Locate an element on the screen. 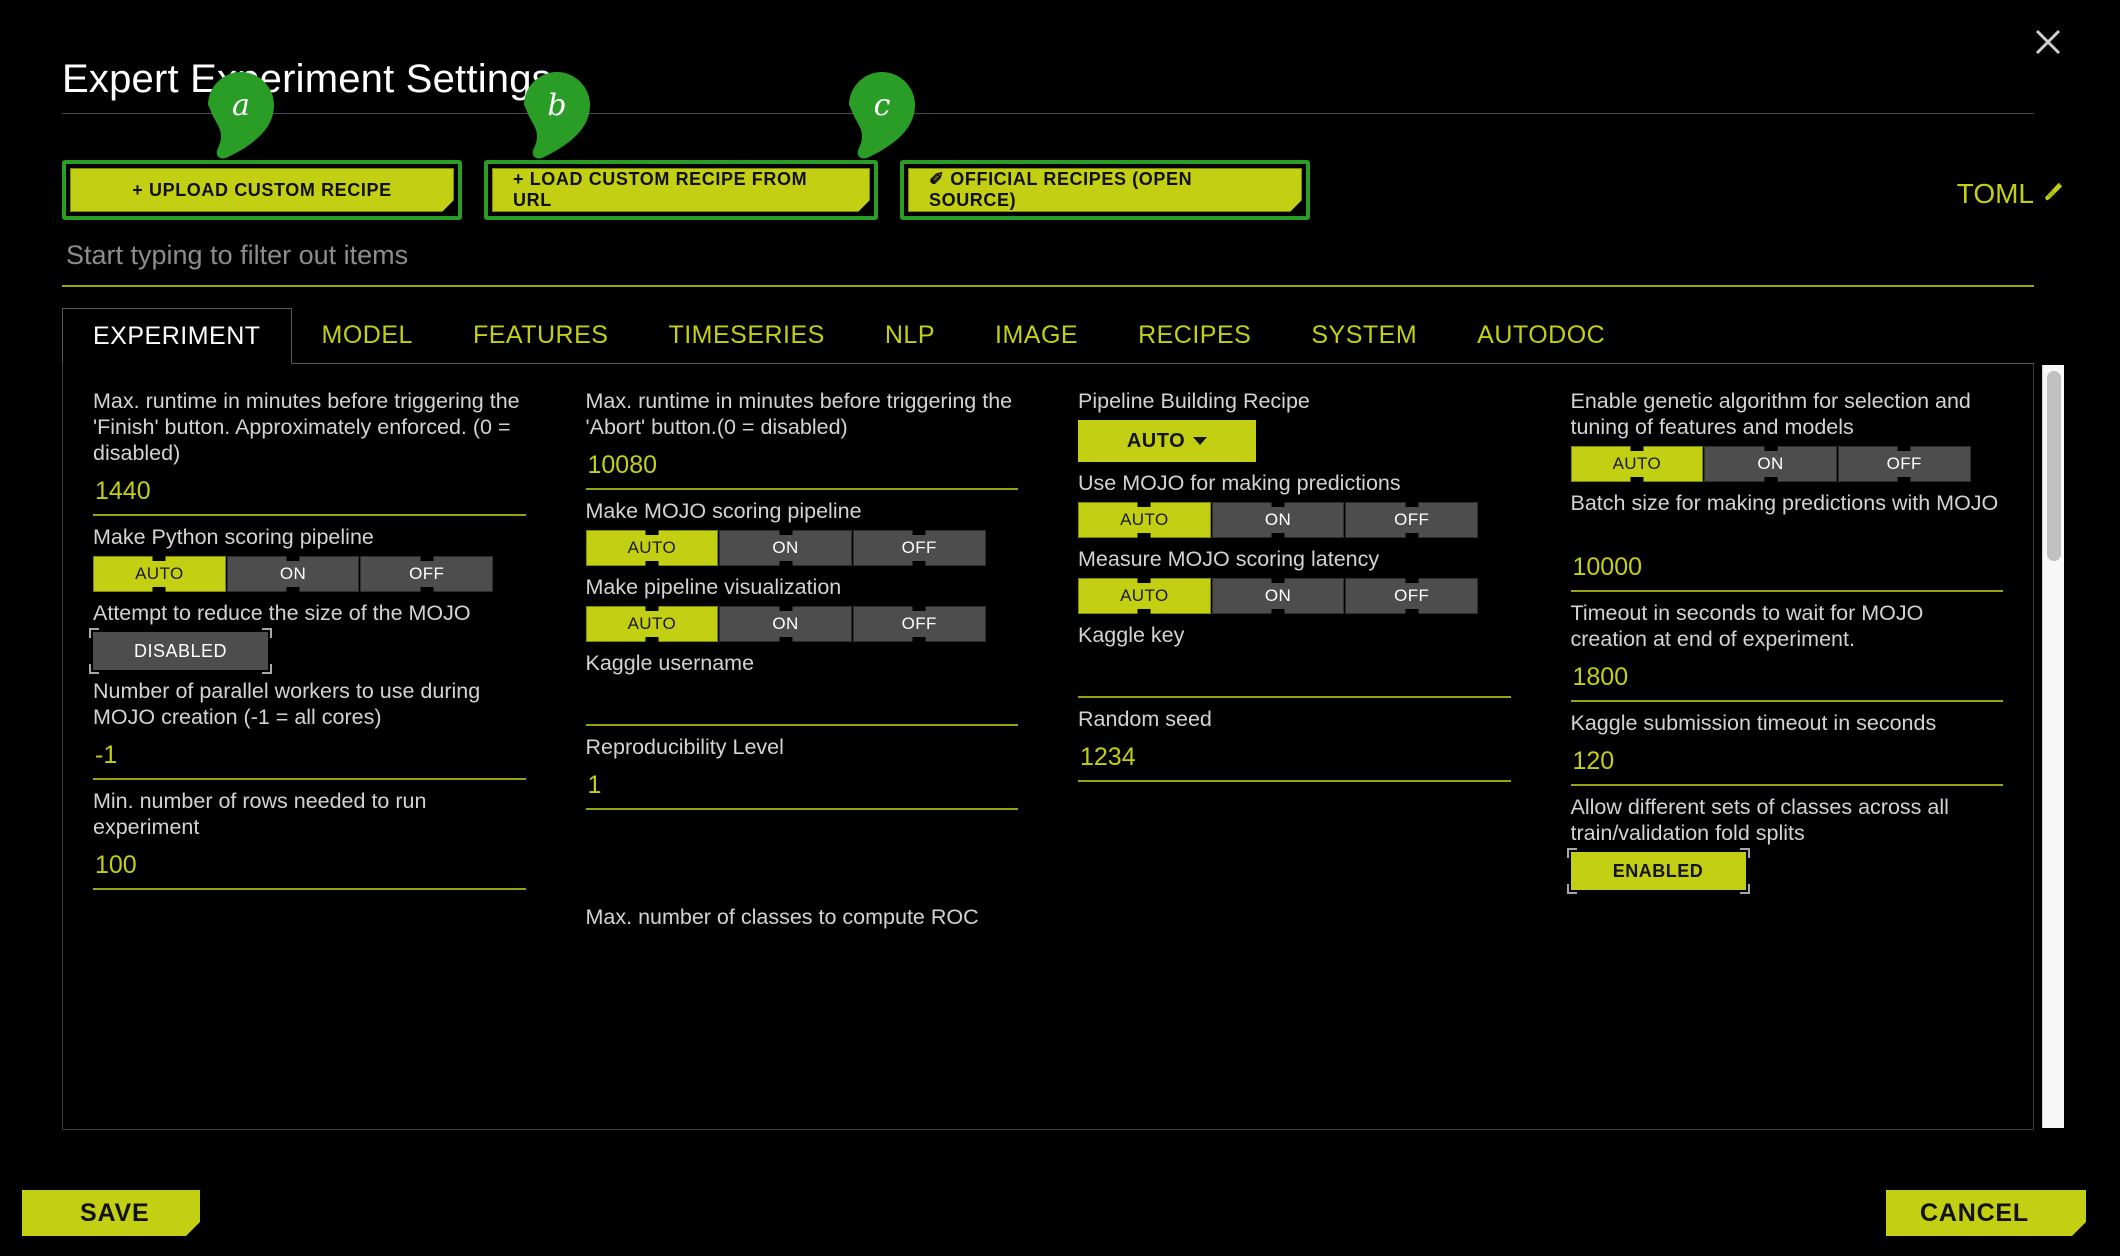 This screenshot has height=1256, width=2120. input-timeout-in-seconds-to-wait-for-mojo-creation-at- is located at coordinates (1786, 680).